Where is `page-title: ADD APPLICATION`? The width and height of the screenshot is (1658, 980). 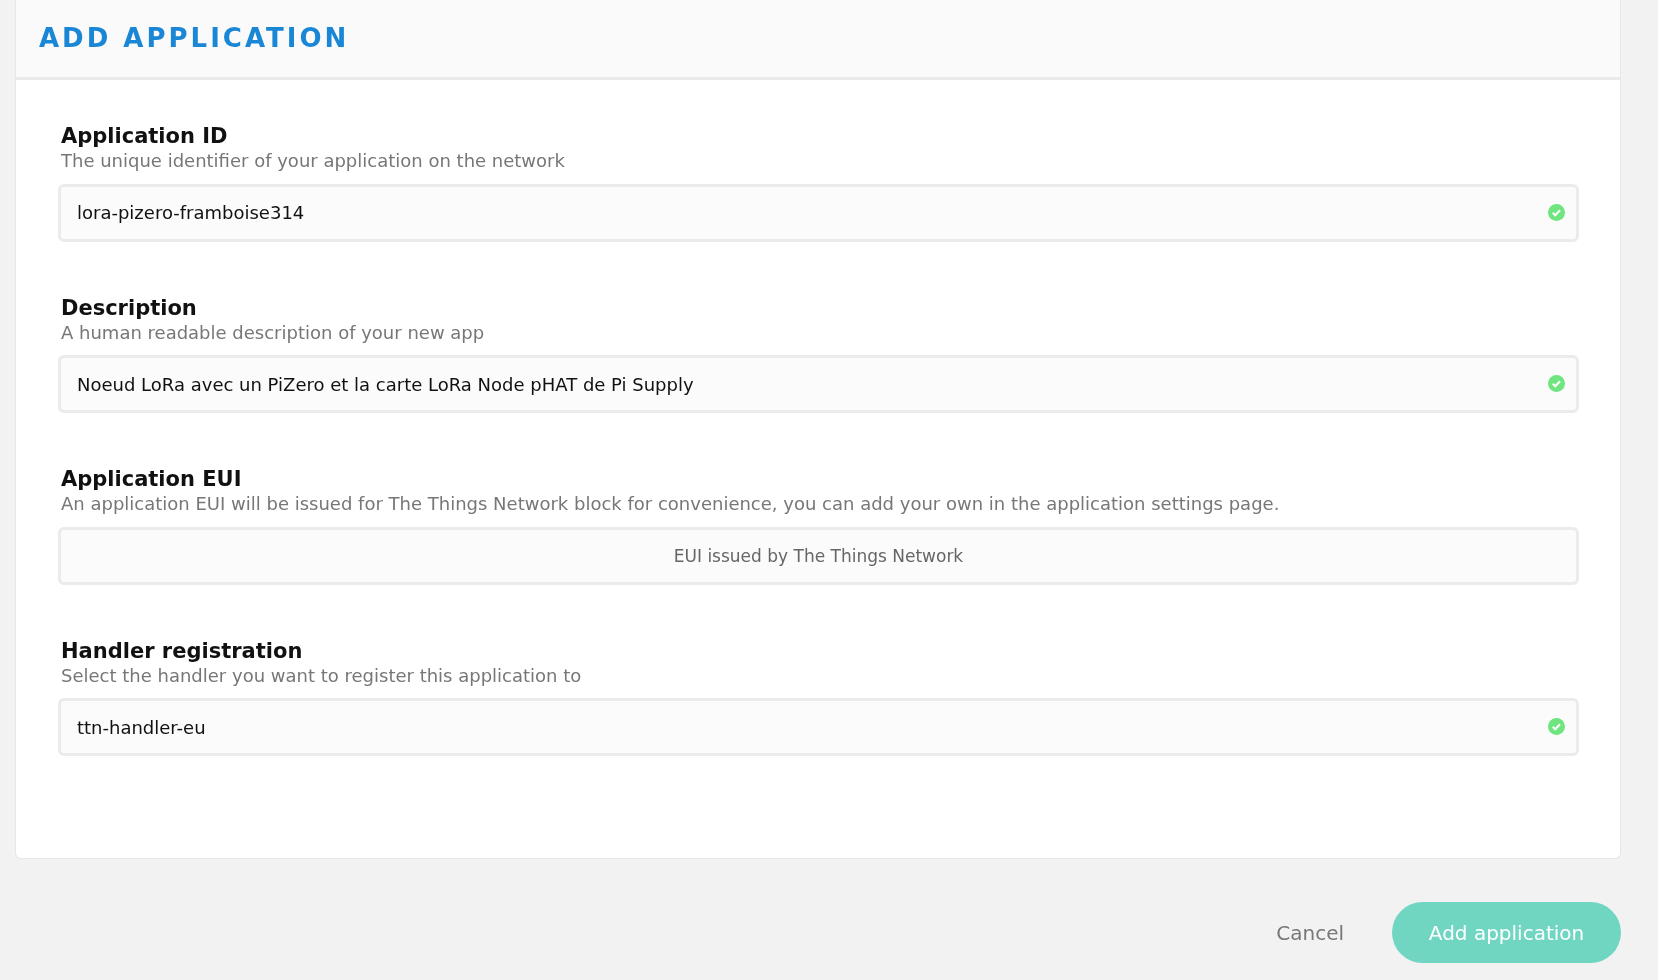
page-title: ADD APPLICATION is located at coordinates (194, 38).